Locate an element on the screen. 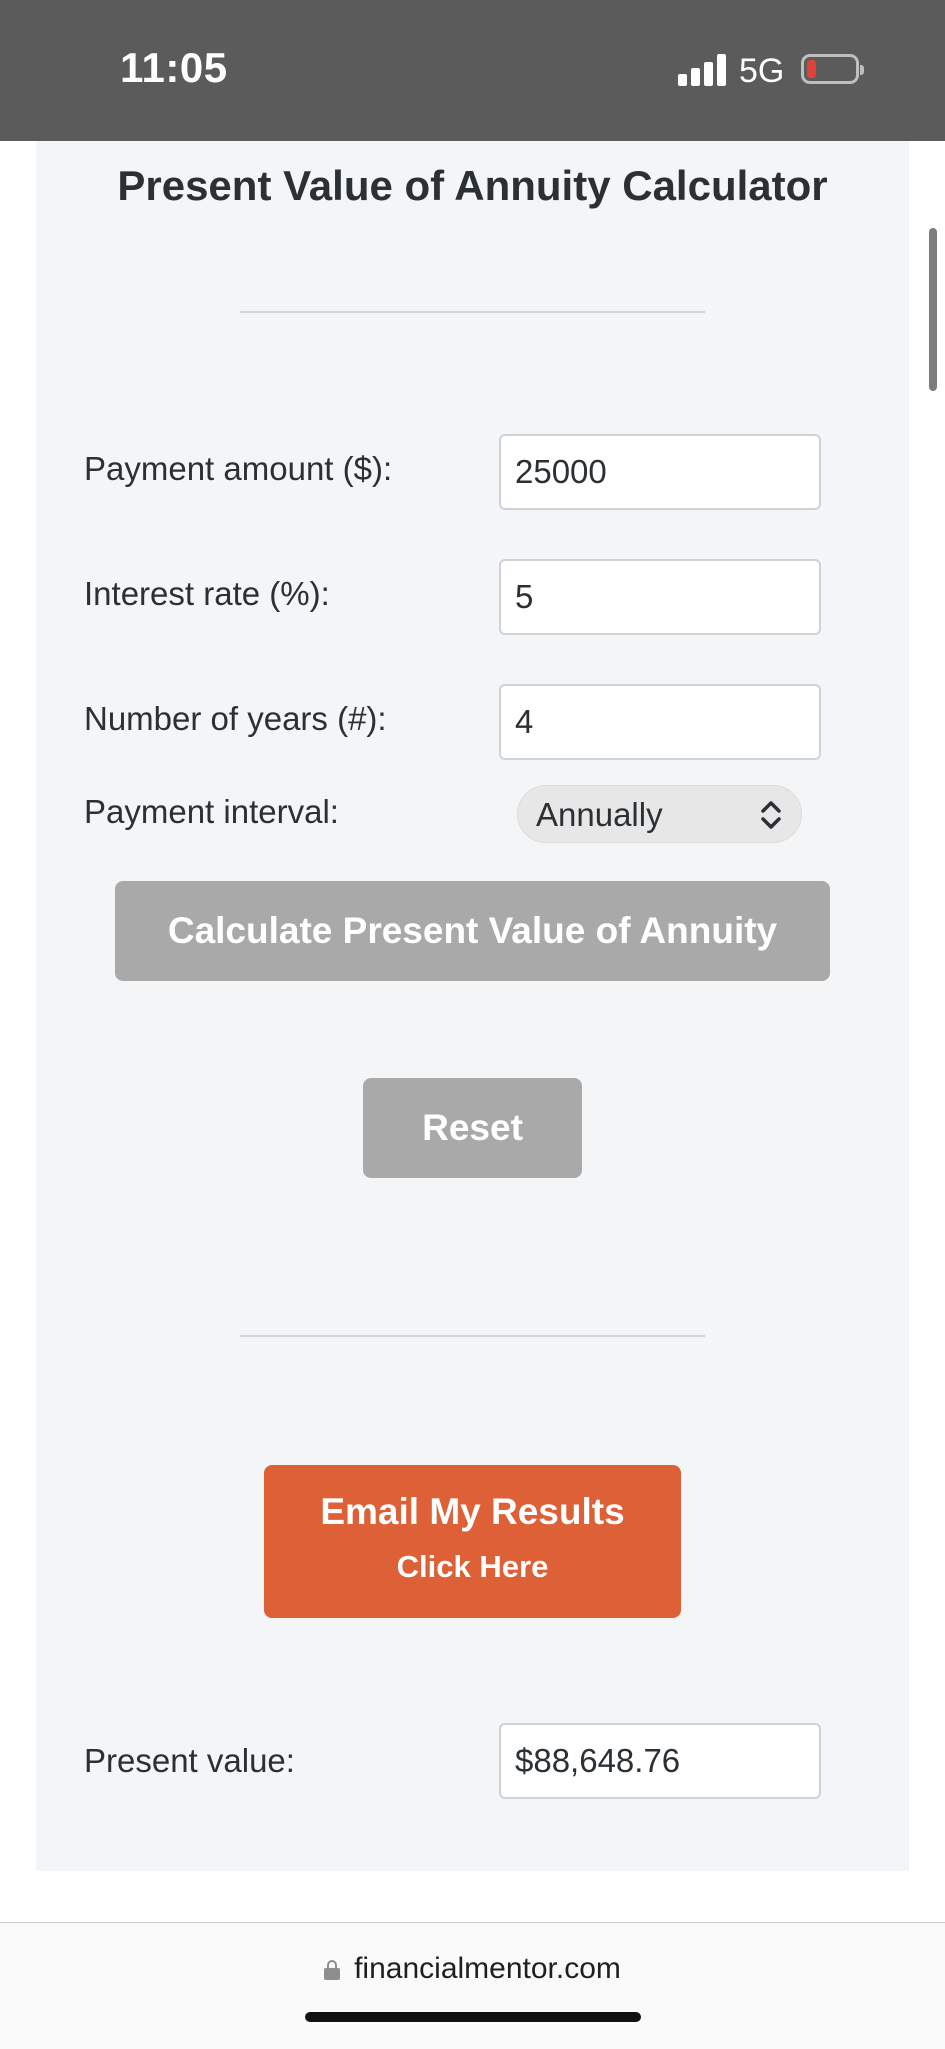 This screenshot has height=2049, width=945. divider-top is located at coordinates (472, 312).